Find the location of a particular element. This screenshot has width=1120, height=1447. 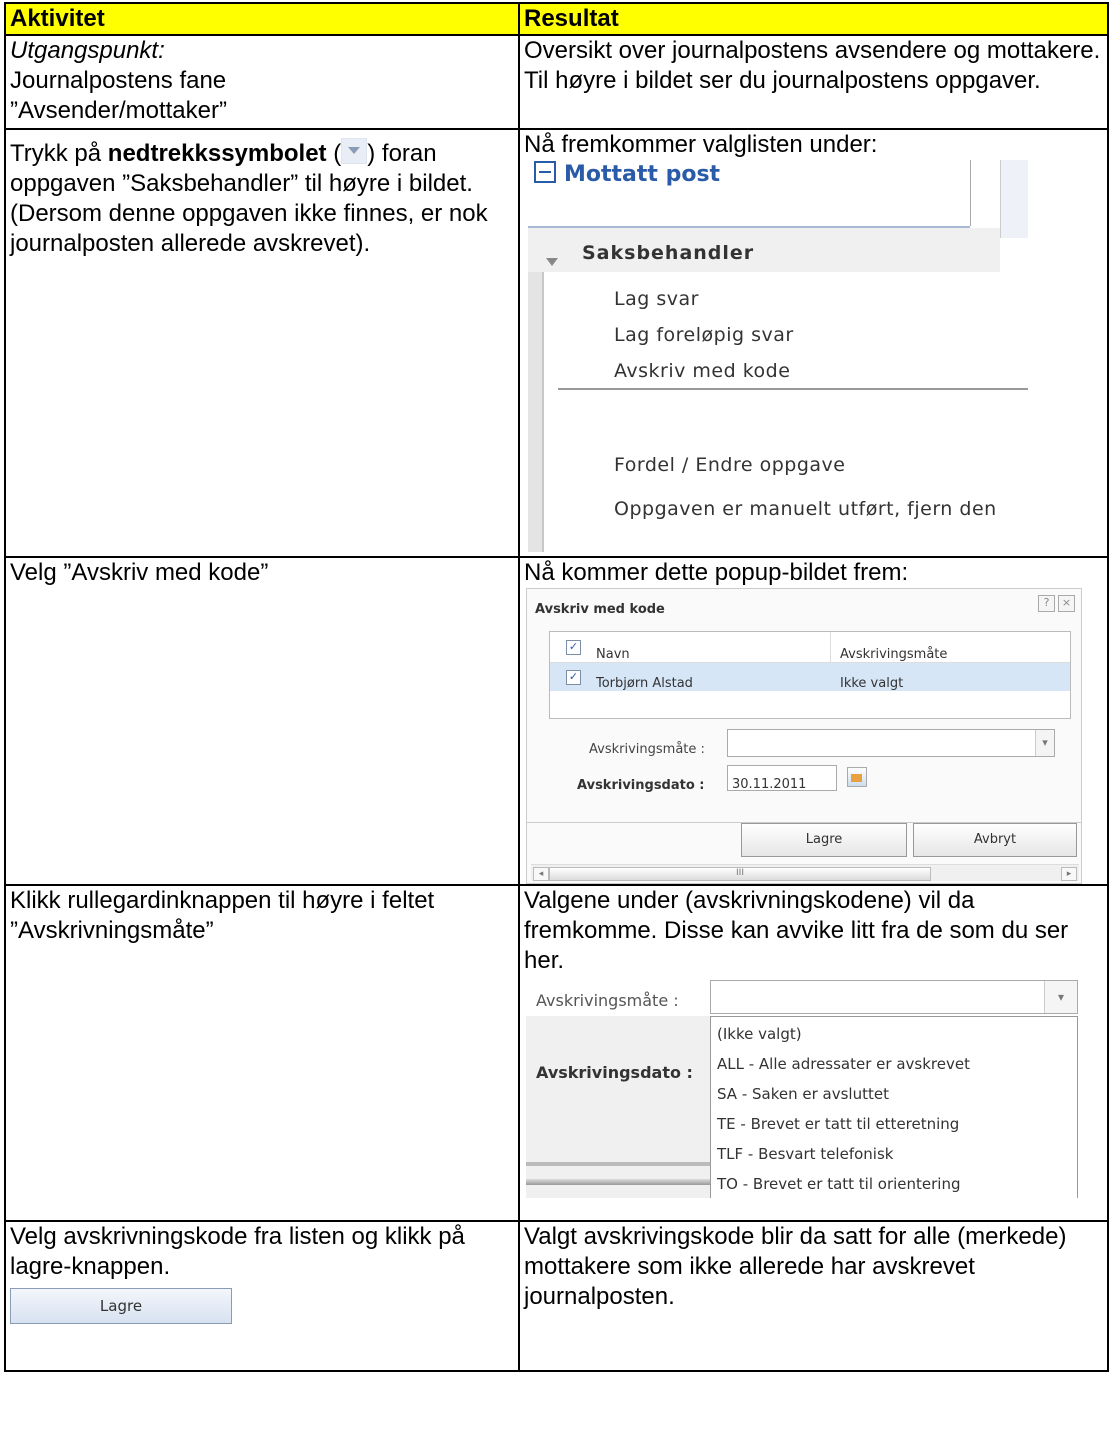

task-label: Saksbehandler is located at coordinates (668, 253).